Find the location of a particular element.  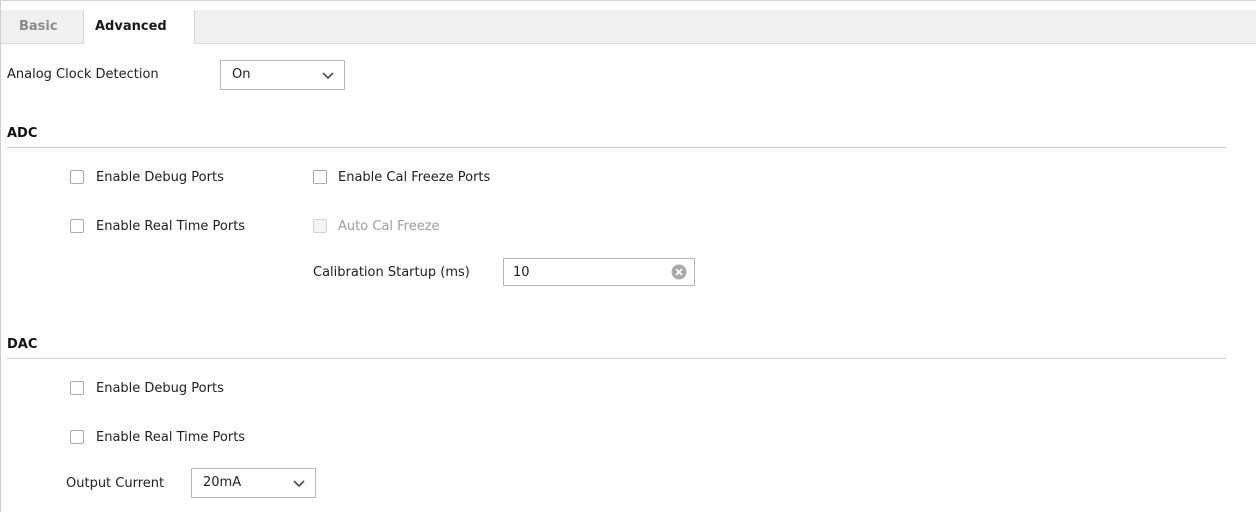

adc-section-title: ADC is located at coordinates (22, 133).